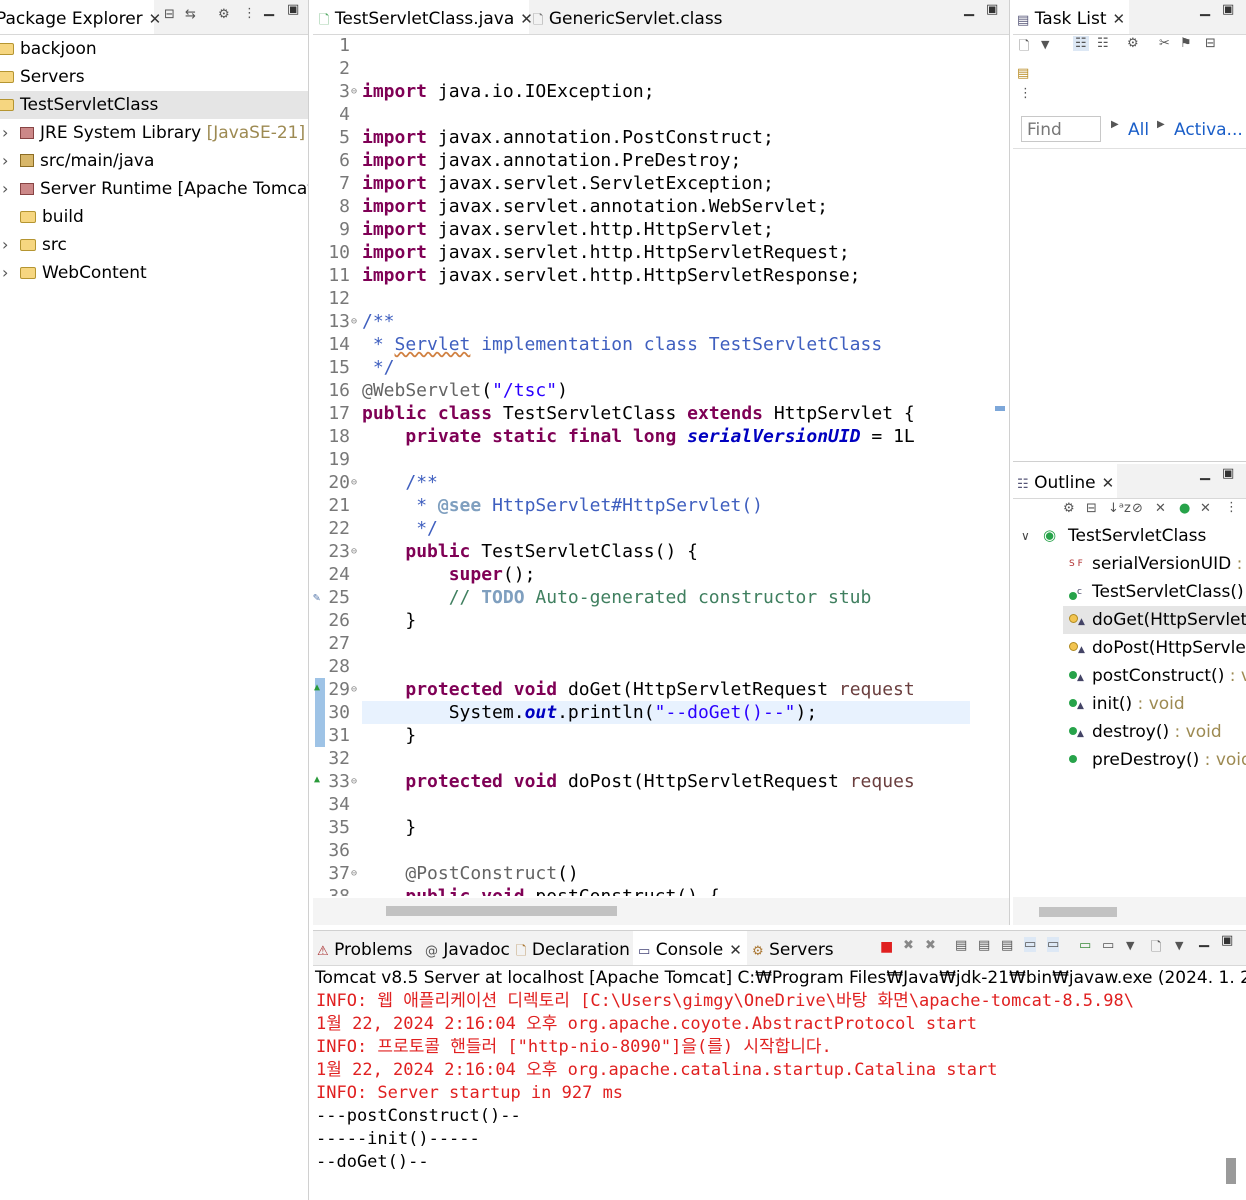  What do you see at coordinates (1129, 676) in the screenshot?
I see `outline-item: ▲ postConstruct() : vo` at bounding box center [1129, 676].